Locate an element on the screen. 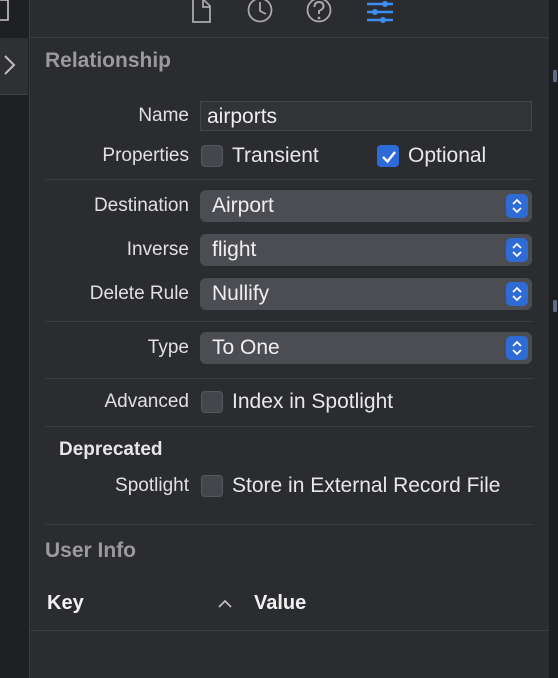 The image size is (558, 678). name-field: airports is located at coordinates (366, 116).